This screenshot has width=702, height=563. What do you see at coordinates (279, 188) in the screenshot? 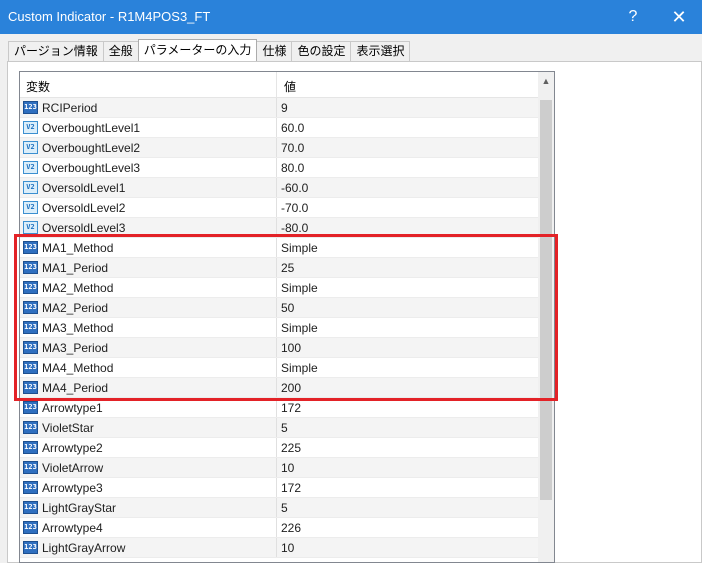
I see `table-row: V2 OversoldLevel1 -60.0` at bounding box center [279, 188].